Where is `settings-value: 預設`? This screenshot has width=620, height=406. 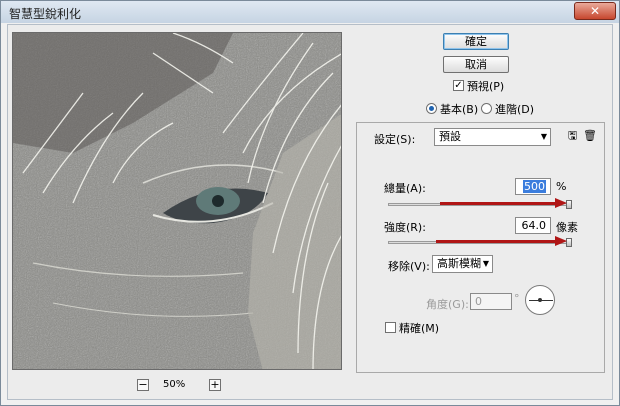 settings-value: 預設 is located at coordinates (450, 136).